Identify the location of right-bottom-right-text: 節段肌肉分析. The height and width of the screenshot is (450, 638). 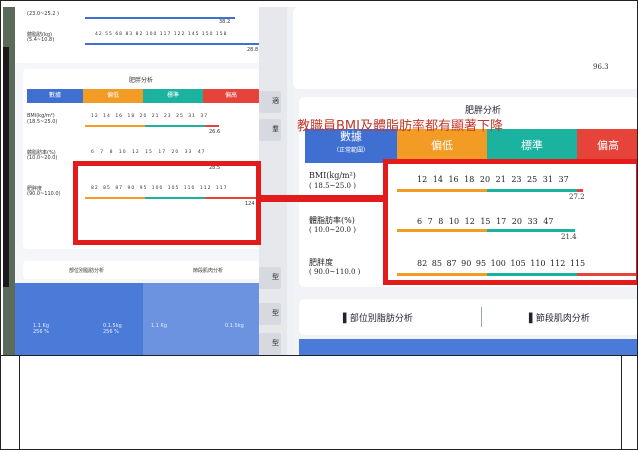
(562, 319).